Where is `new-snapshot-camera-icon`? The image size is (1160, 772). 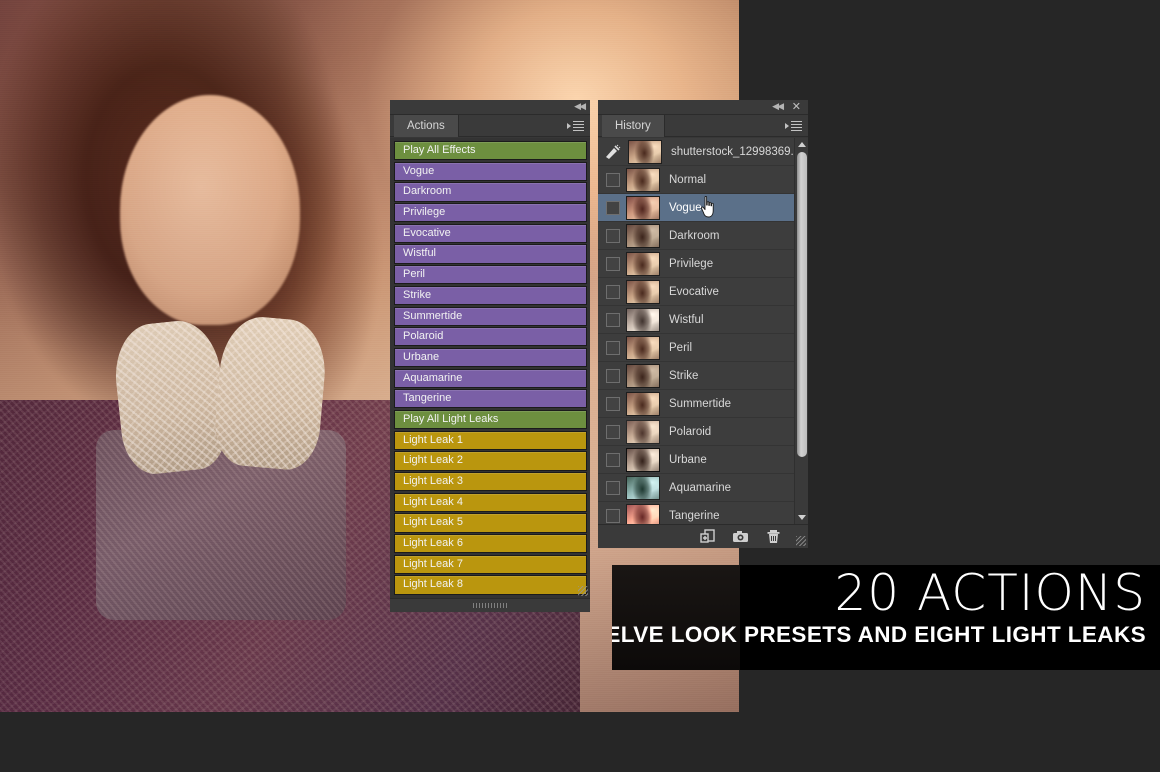
new-snapshot-camera-icon is located at coordinates (740, 537).